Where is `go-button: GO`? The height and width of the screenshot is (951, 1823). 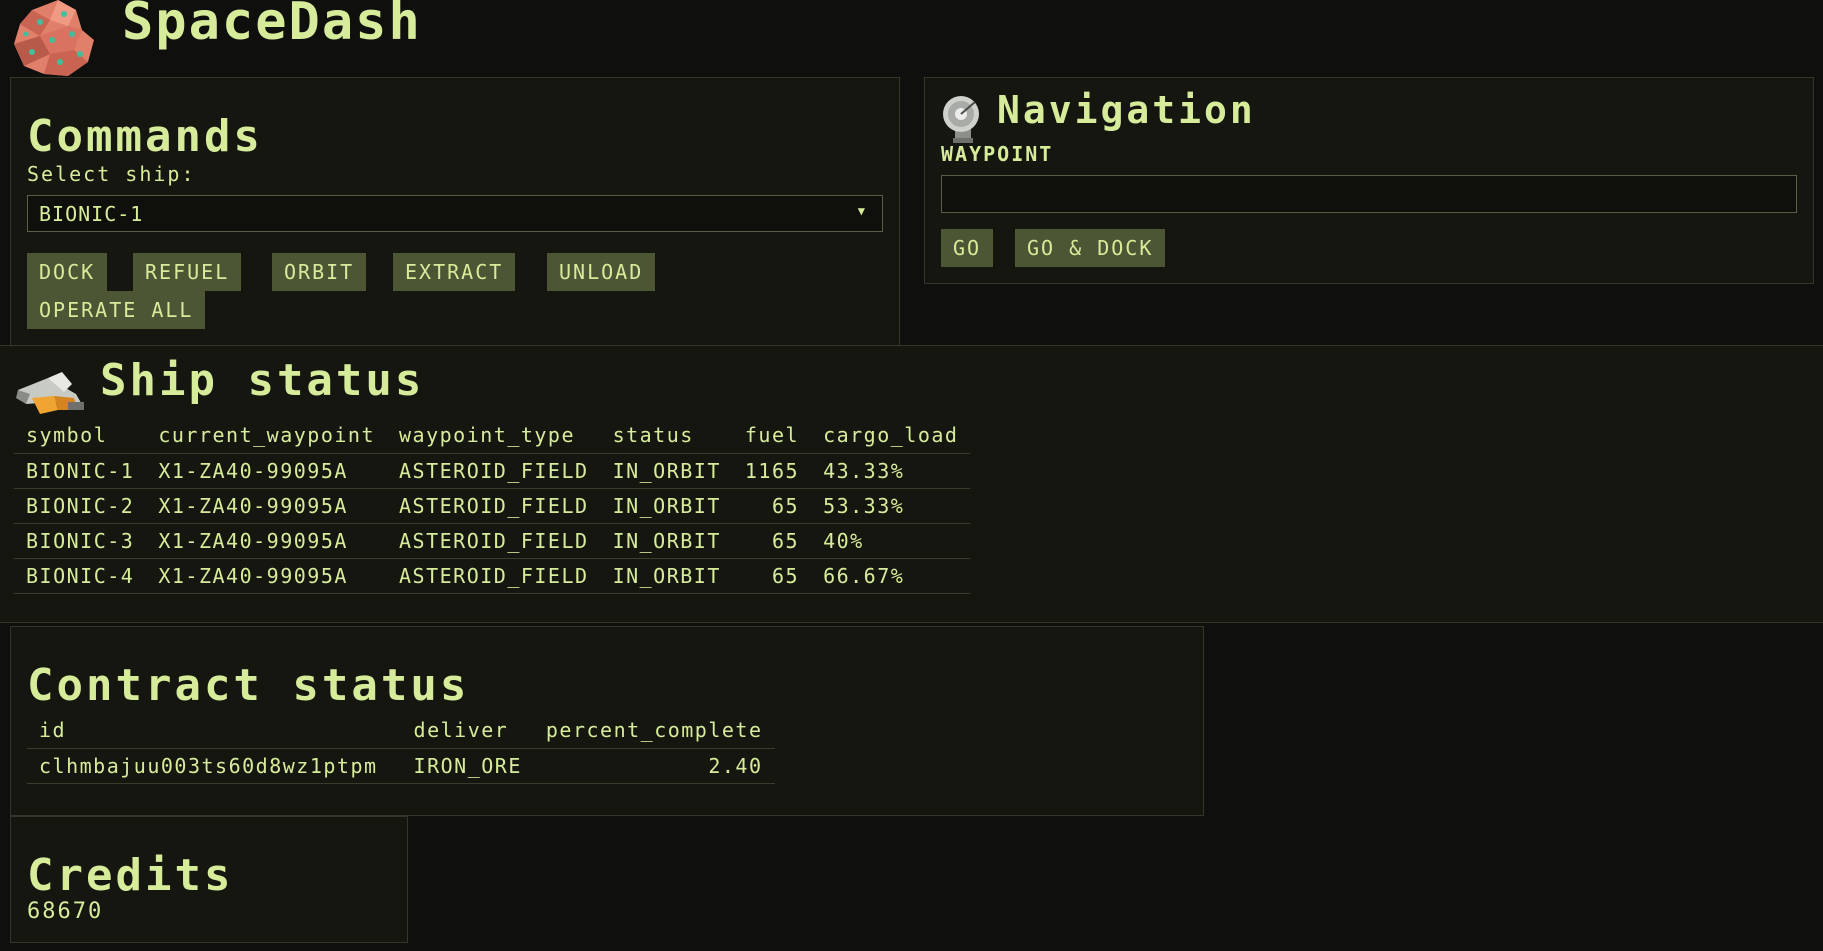
go-button: GO is located at coordinates (967, 248).